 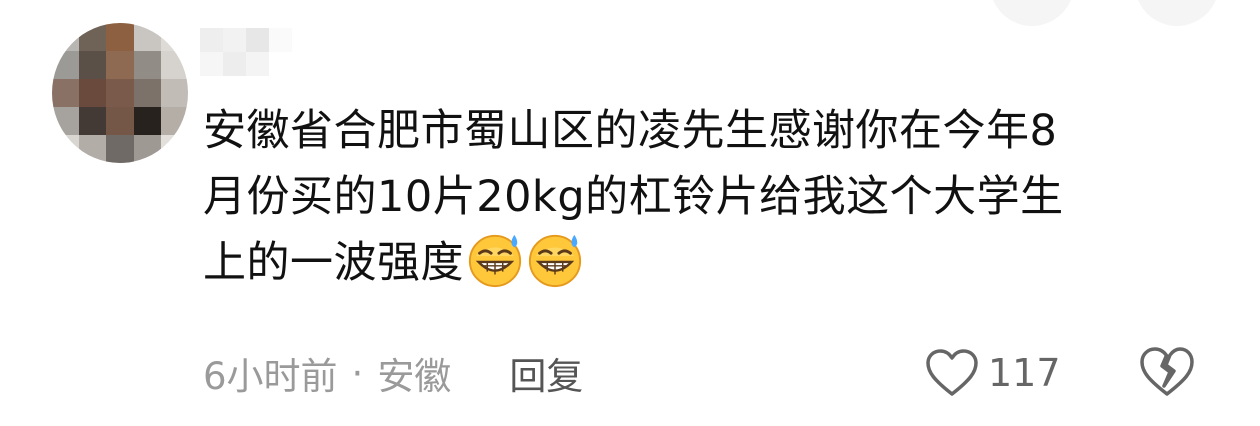 I want to click on comment-line-3-text: 上的一波强度, so click(x=333, y=263).